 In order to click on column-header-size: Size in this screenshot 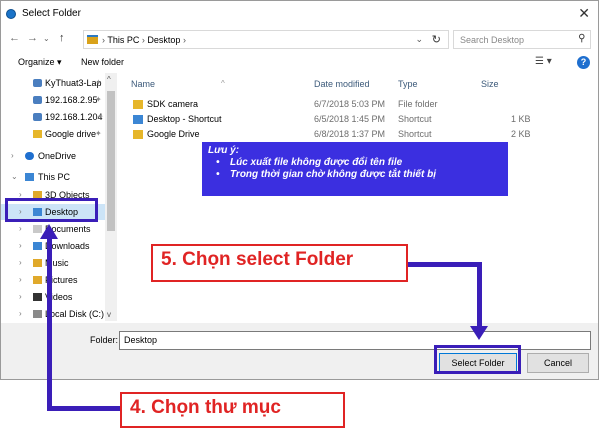, I will do `click(490, 84)`.